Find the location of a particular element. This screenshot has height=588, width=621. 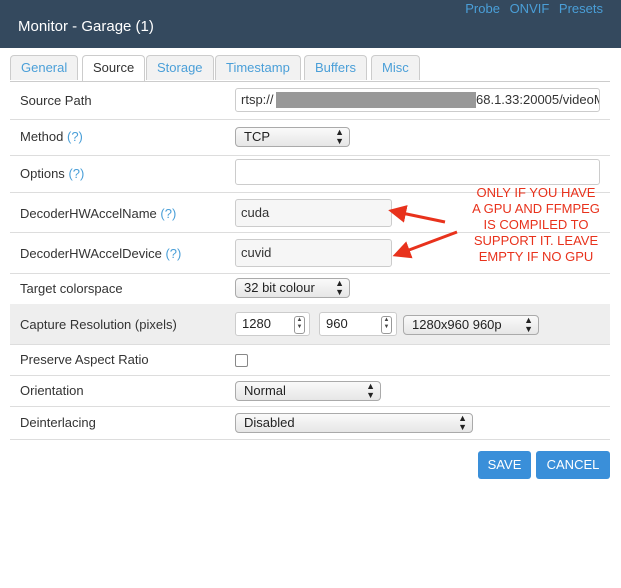

deinterlacing-label: Deinterlacing is located at coordinates (58, 422).